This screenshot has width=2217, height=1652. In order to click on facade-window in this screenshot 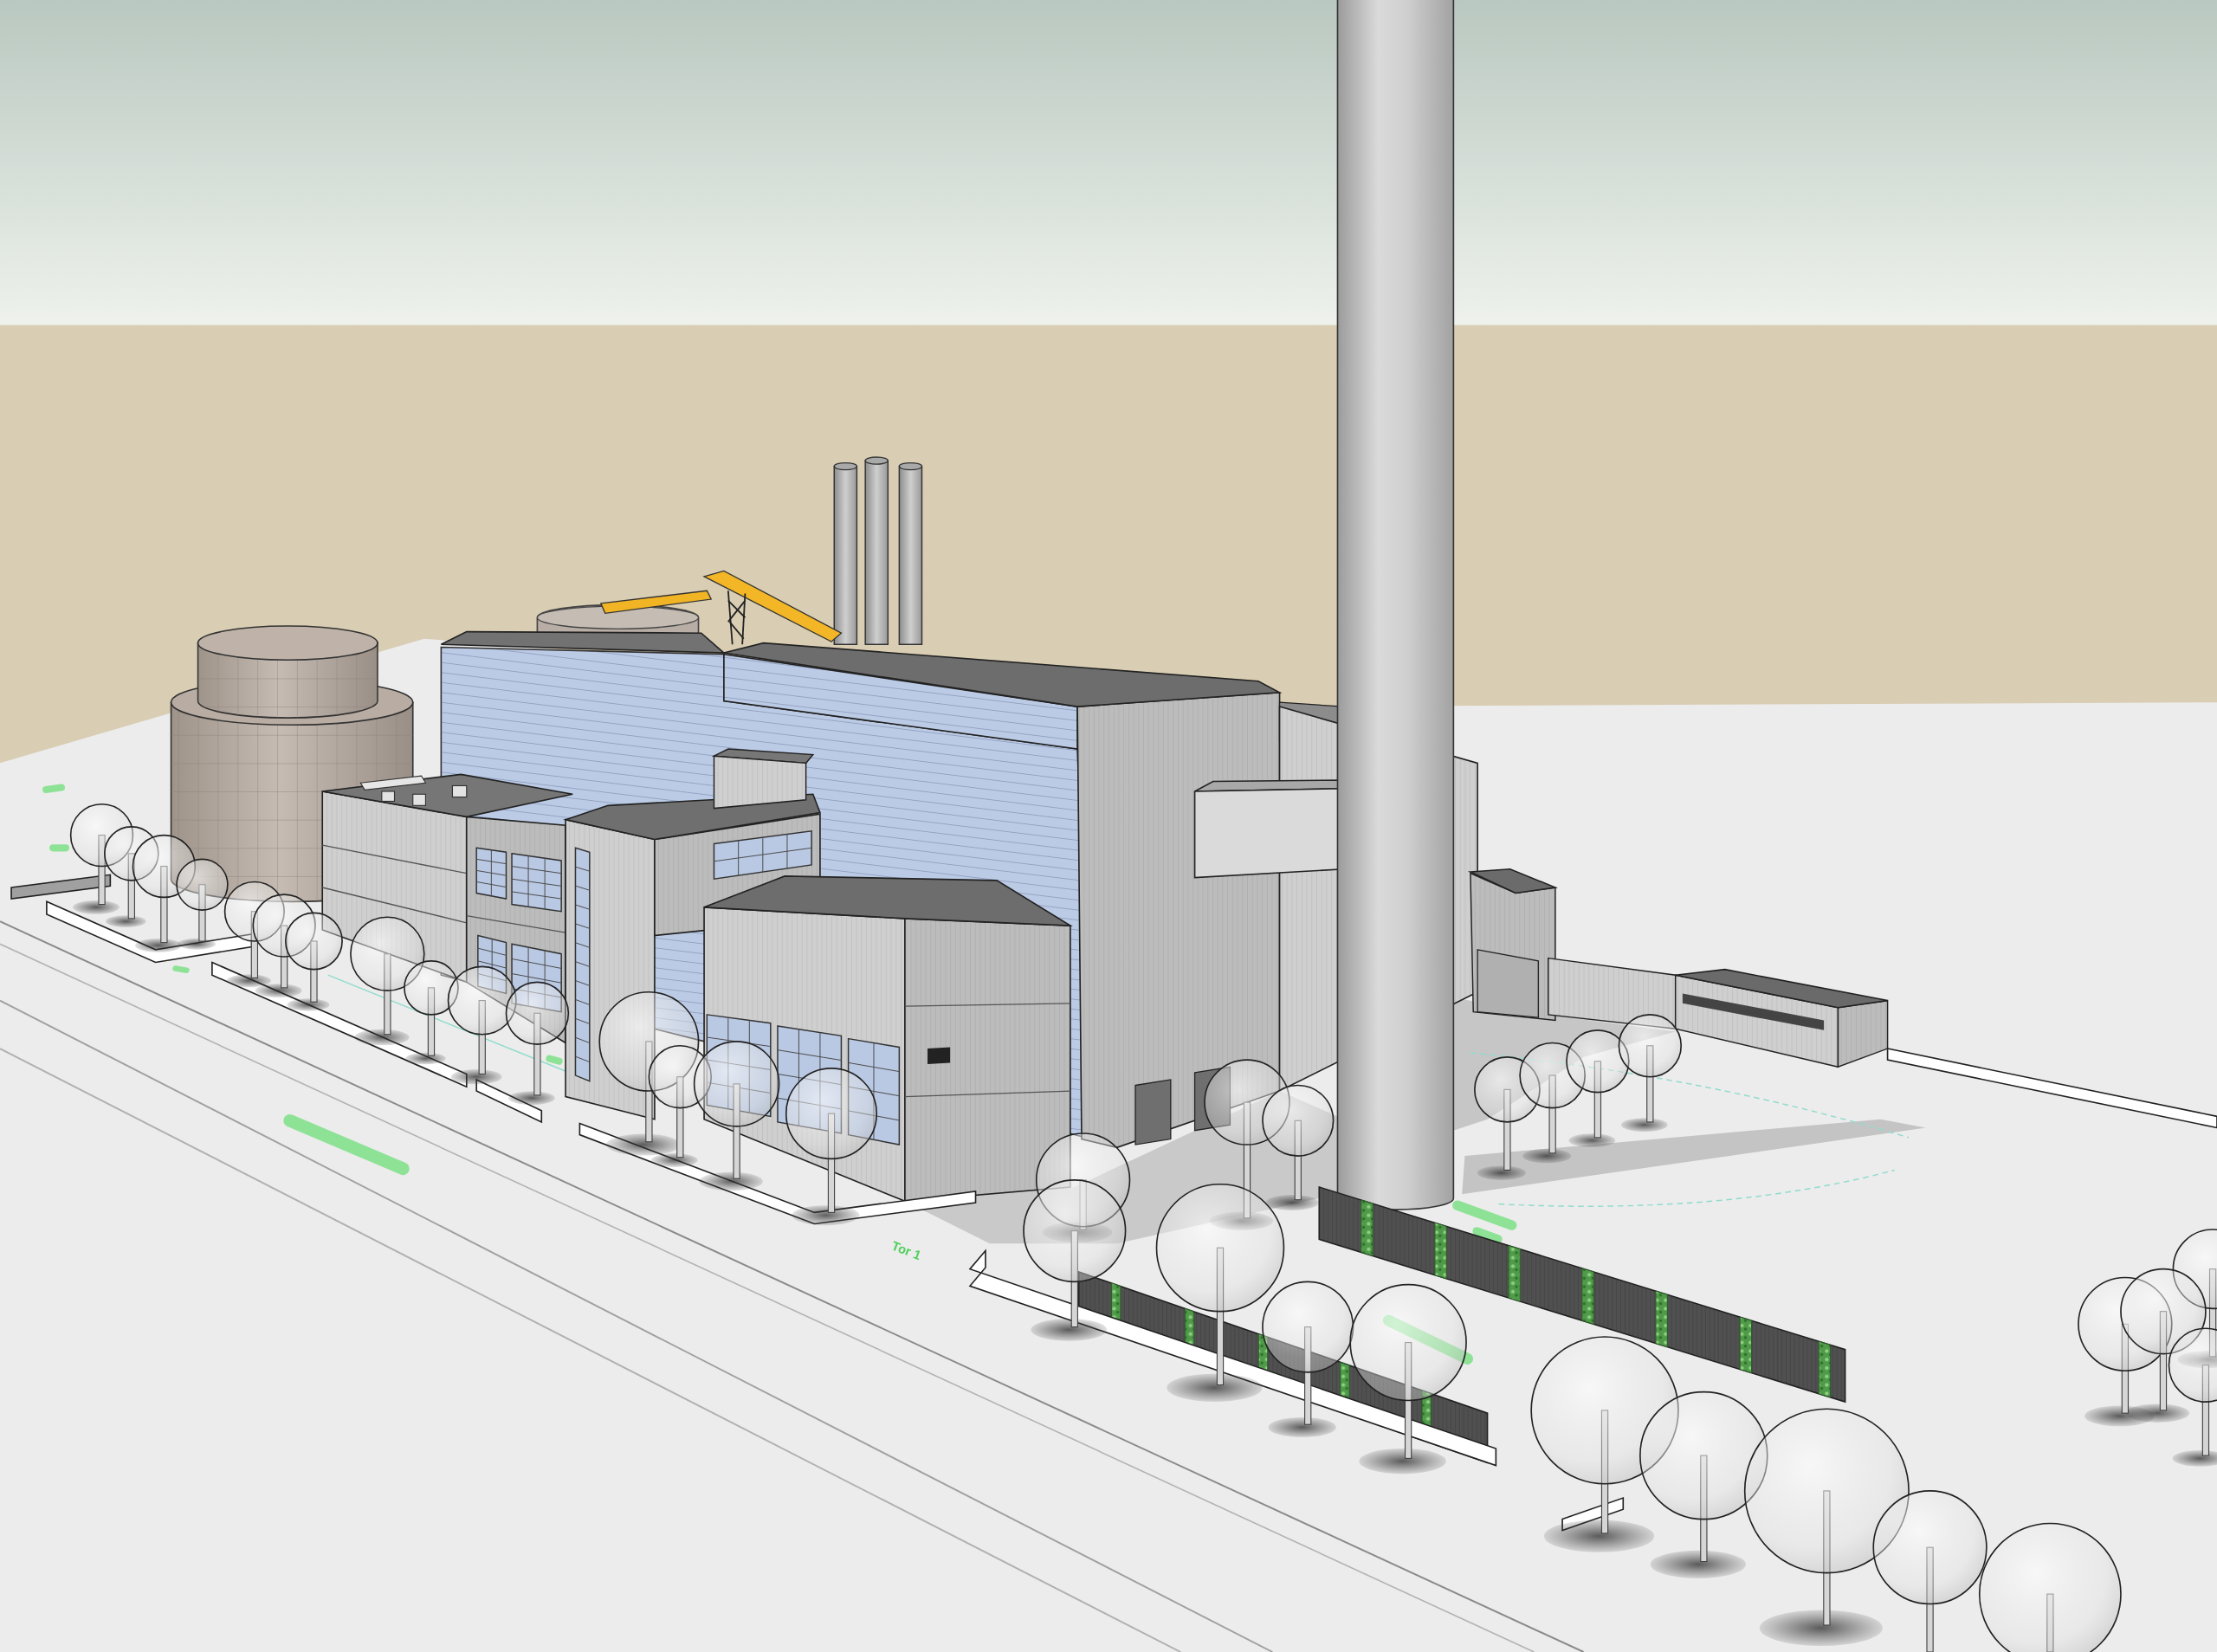, I will do `click(491, 873)`.